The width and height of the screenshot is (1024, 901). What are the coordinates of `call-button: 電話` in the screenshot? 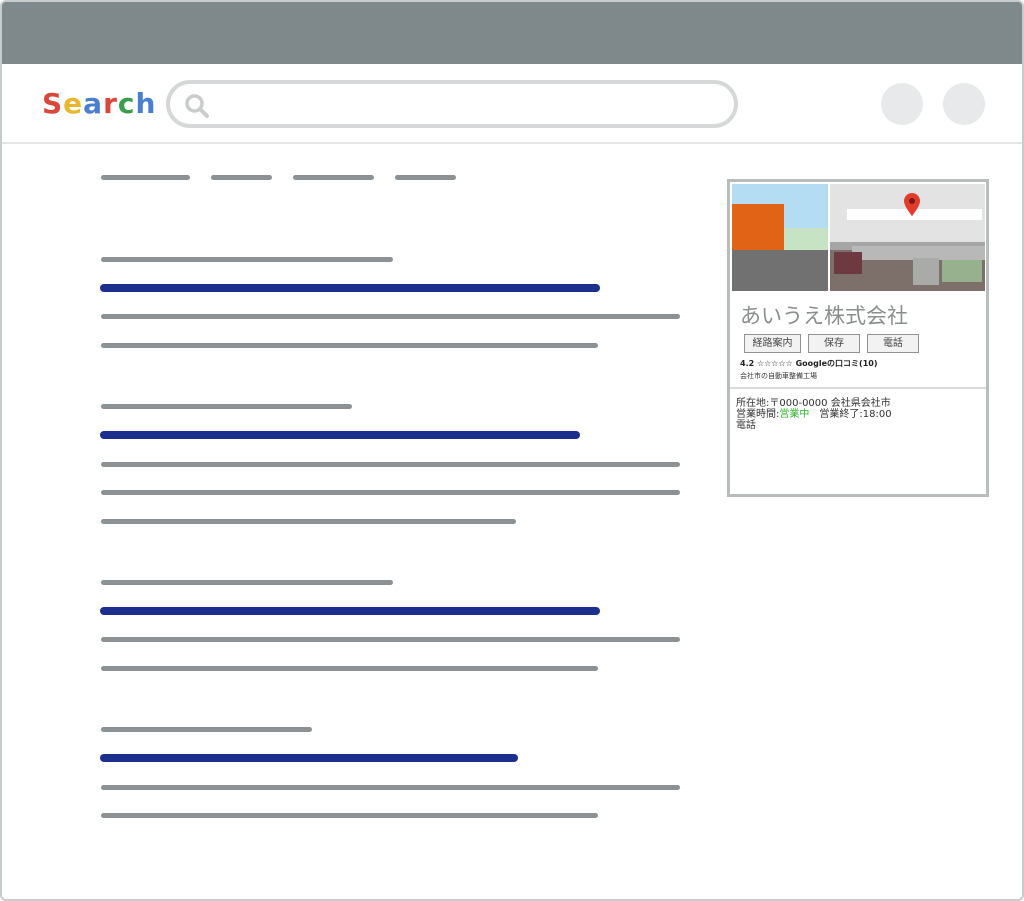 It's located at (893, 343).